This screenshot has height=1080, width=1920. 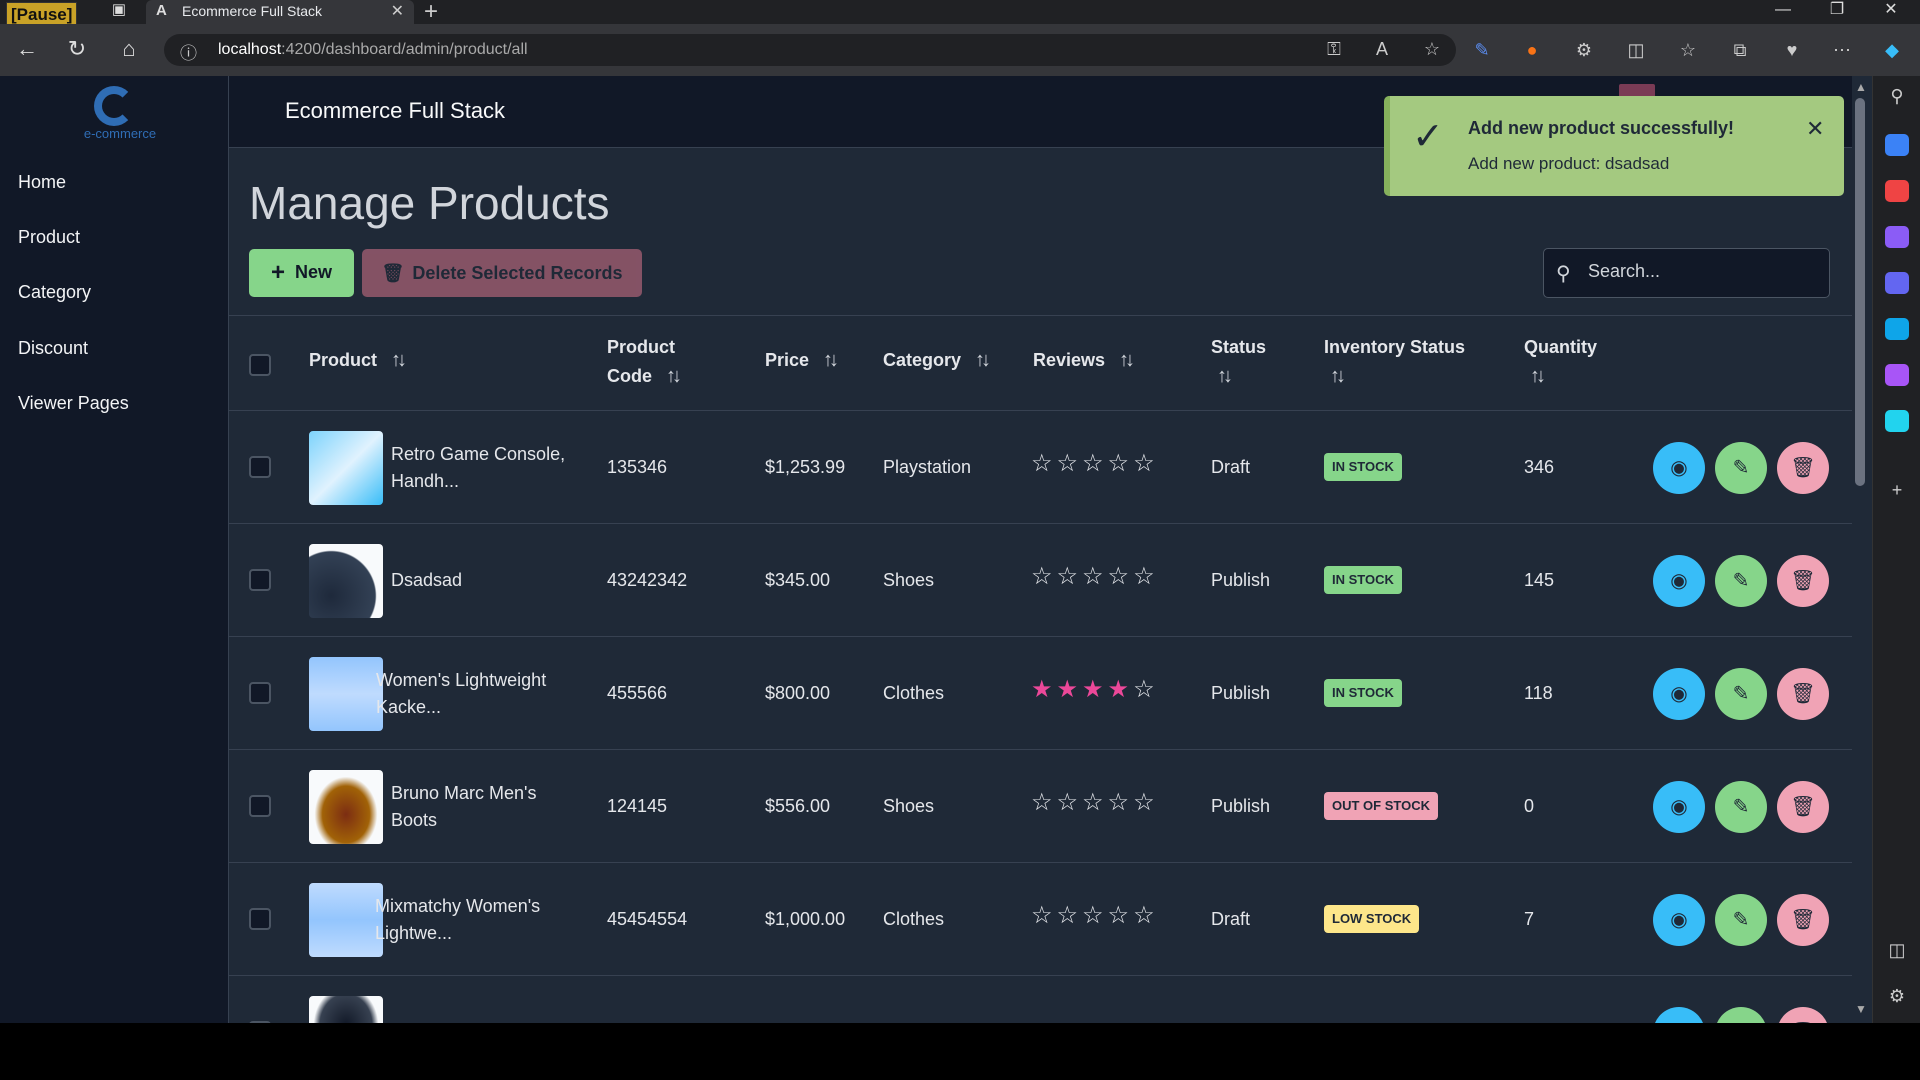 I want to click on column-quantity: Quantity ↑↓, so click(x=1560, y=362).